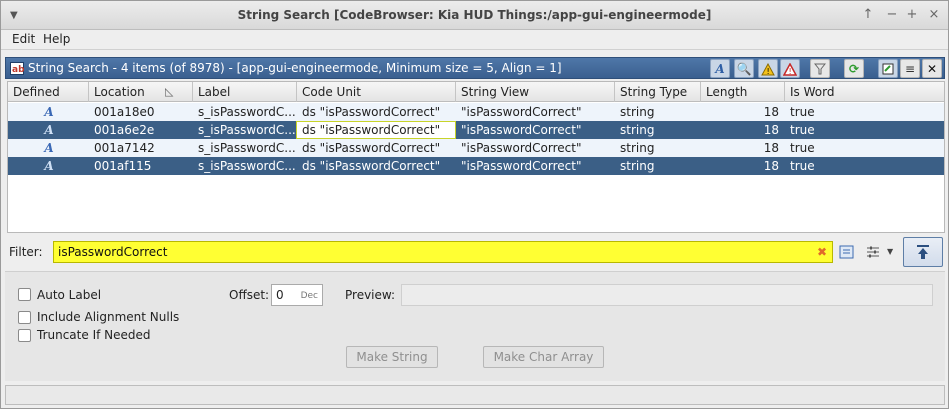 This screenshot has height=409, width=949. What do you see at coordinates (24, 294) in the screenshot?
I see `auto-label-checkbox` at bounding box center [24, 294].